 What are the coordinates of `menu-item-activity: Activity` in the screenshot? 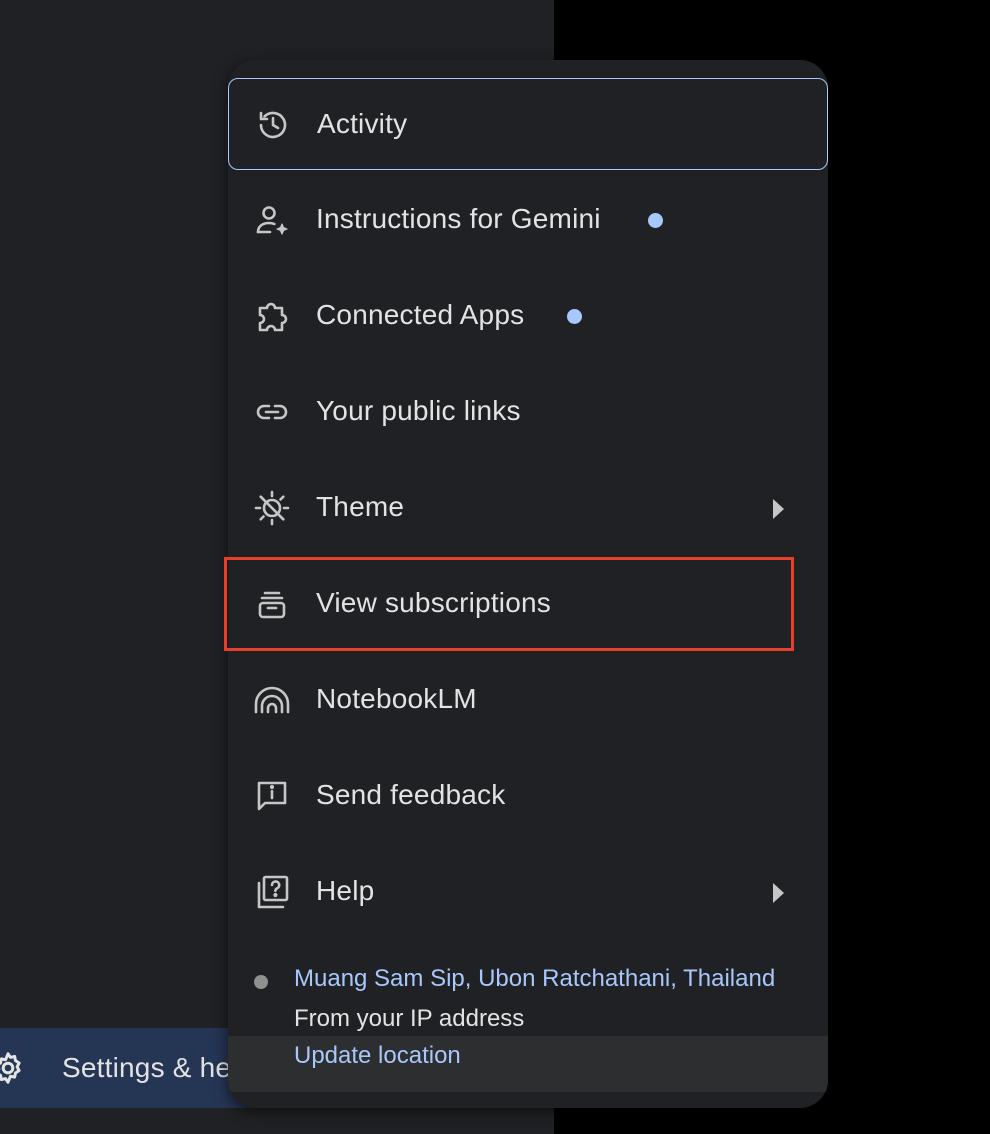 It's located at (528, 124).